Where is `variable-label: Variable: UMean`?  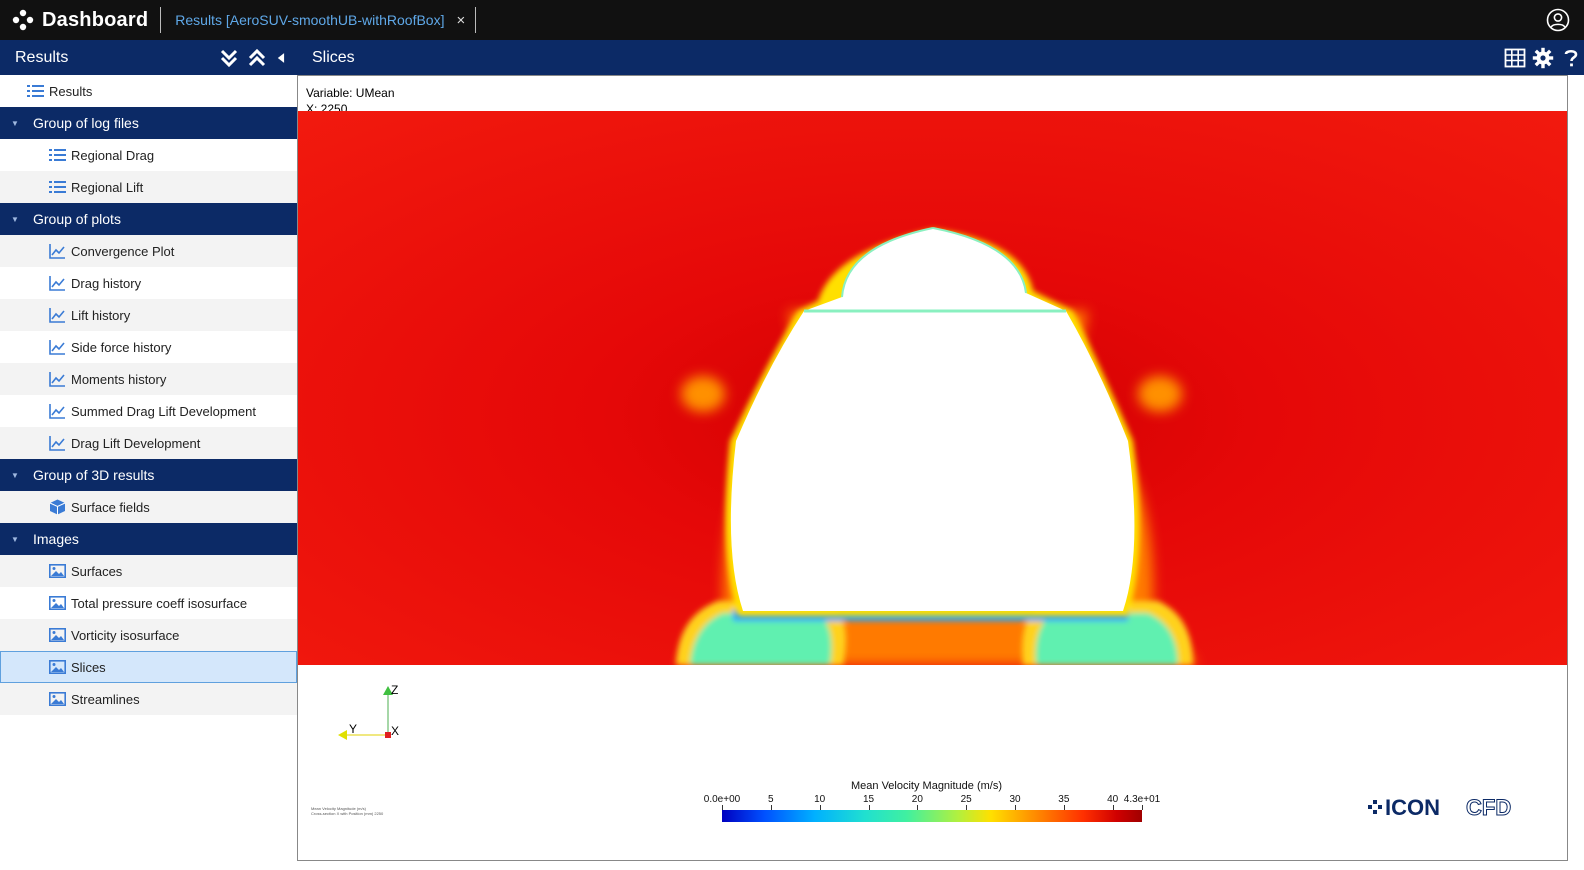 variable-label: Variable: UMean is located at coordinates (350, 93).